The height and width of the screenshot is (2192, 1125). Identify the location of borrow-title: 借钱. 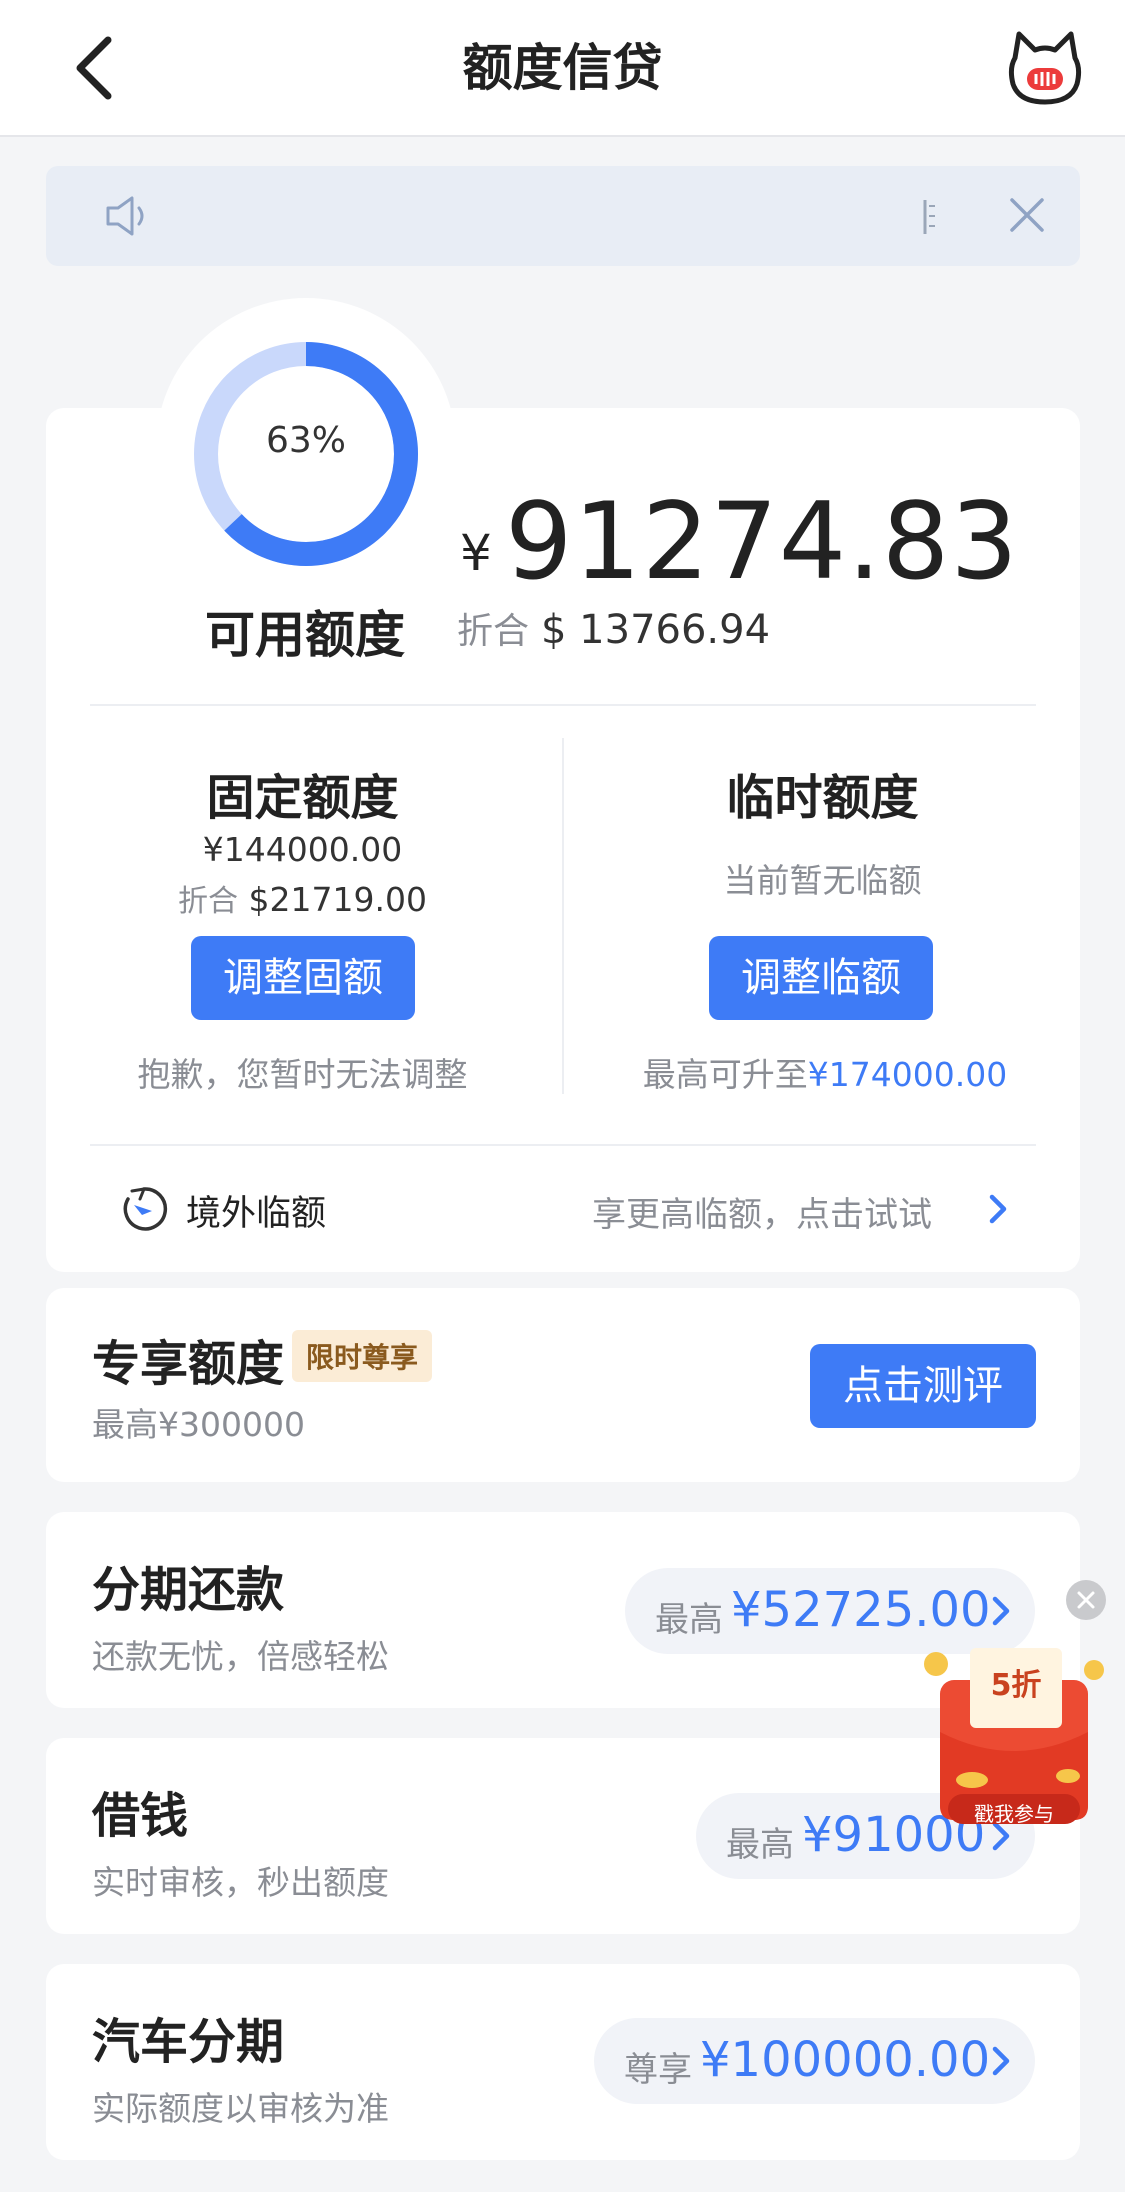
(140, 1816).